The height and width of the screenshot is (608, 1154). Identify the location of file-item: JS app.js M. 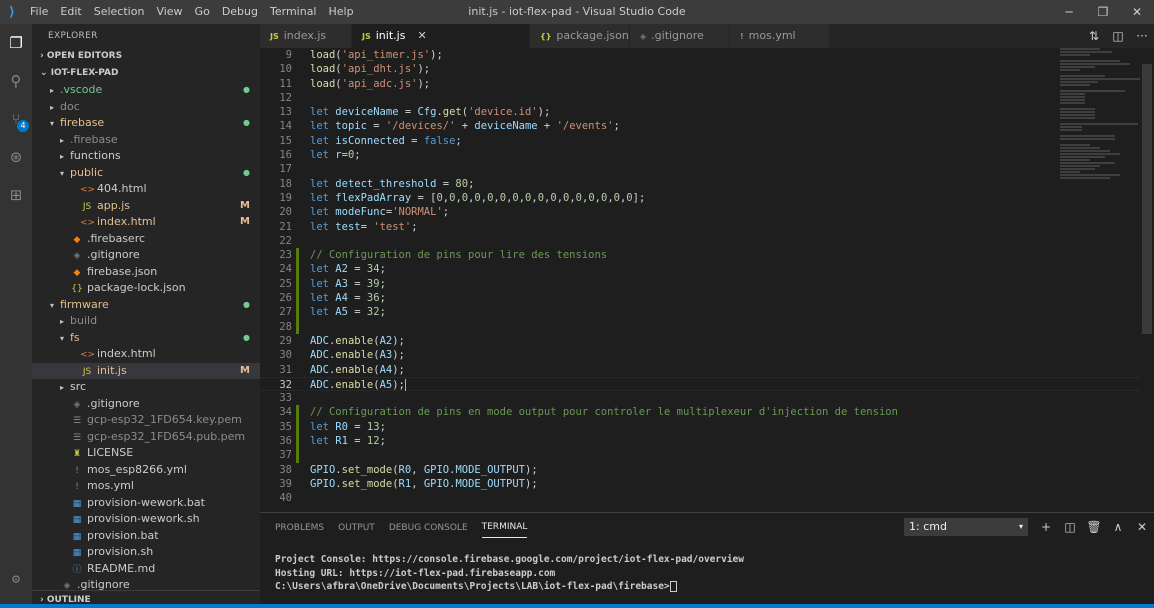
(146, 206).